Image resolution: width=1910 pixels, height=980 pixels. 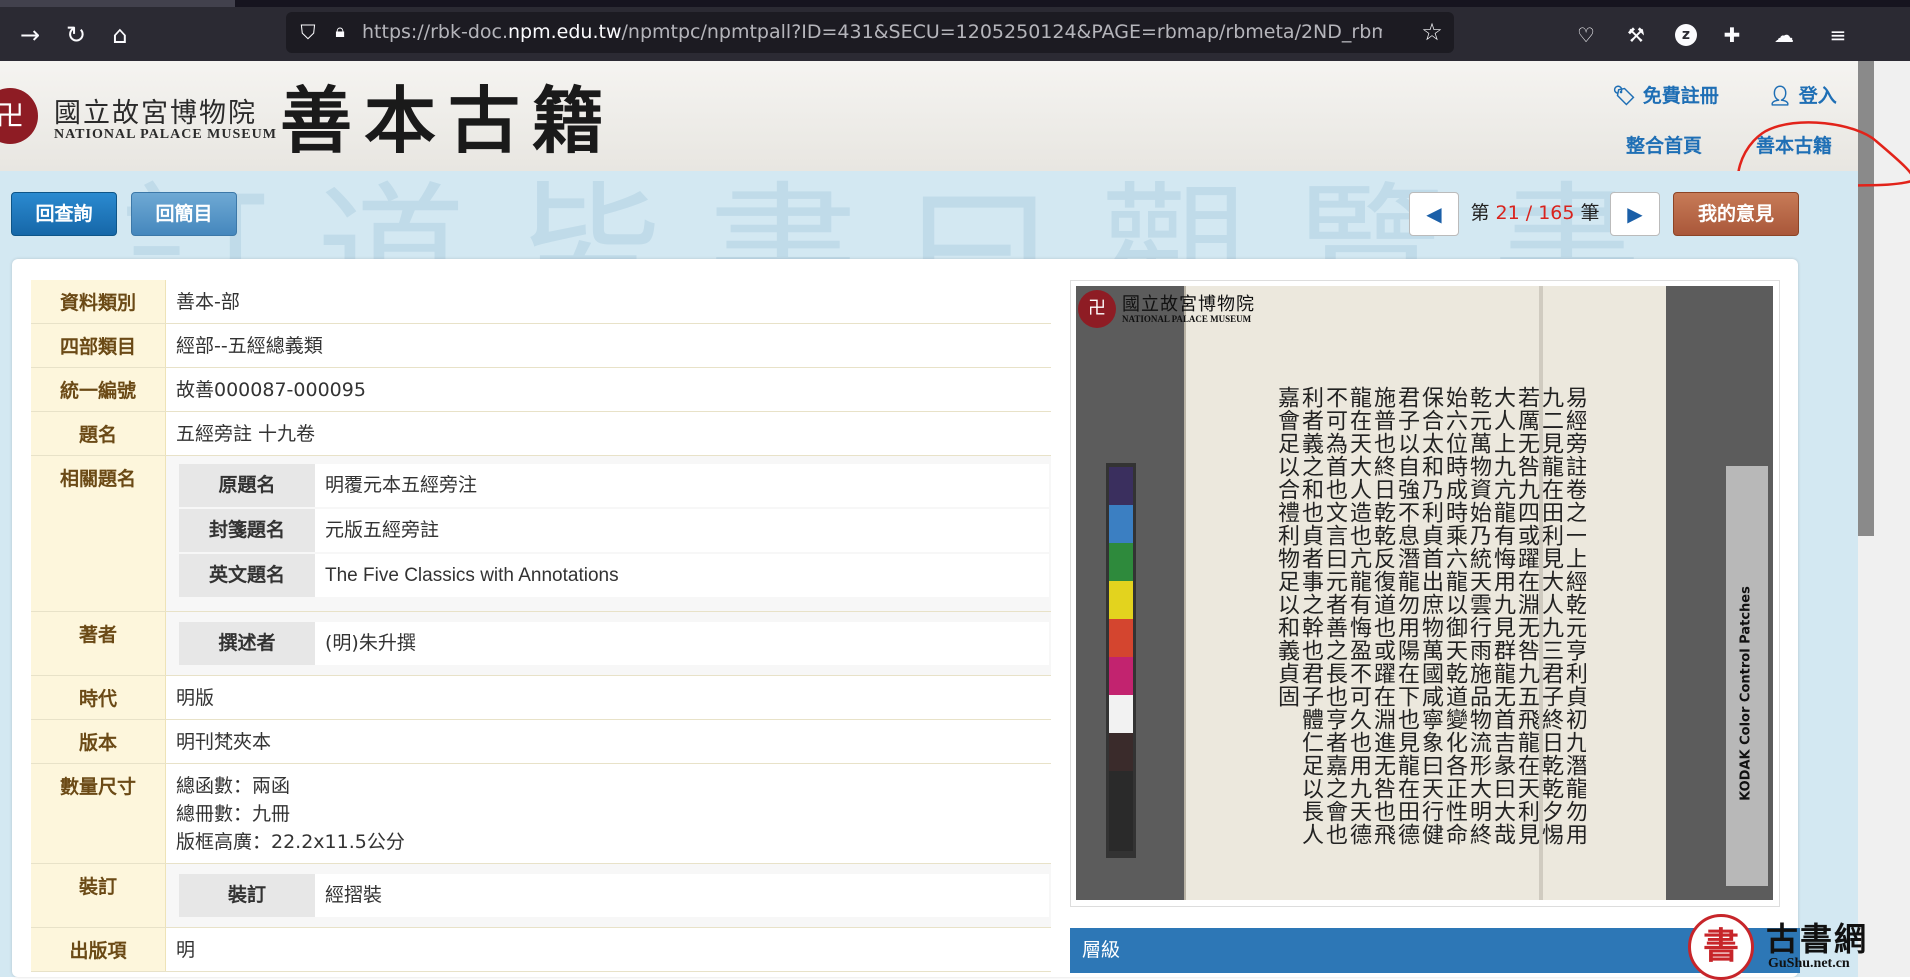 What do you see at coordinates (1097, 309) in the screenshot?
I see `museum-seal-small-icon: 卍` at bounding box center [1097, 309].